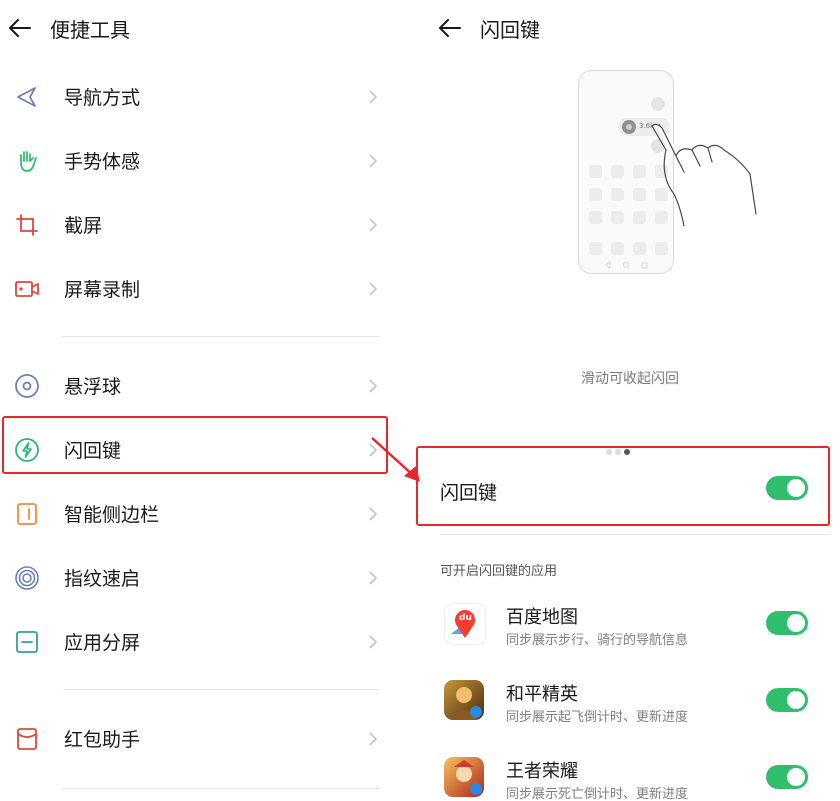  I want to click on menu-item-navigation: 导航方式, so click(200, 96).